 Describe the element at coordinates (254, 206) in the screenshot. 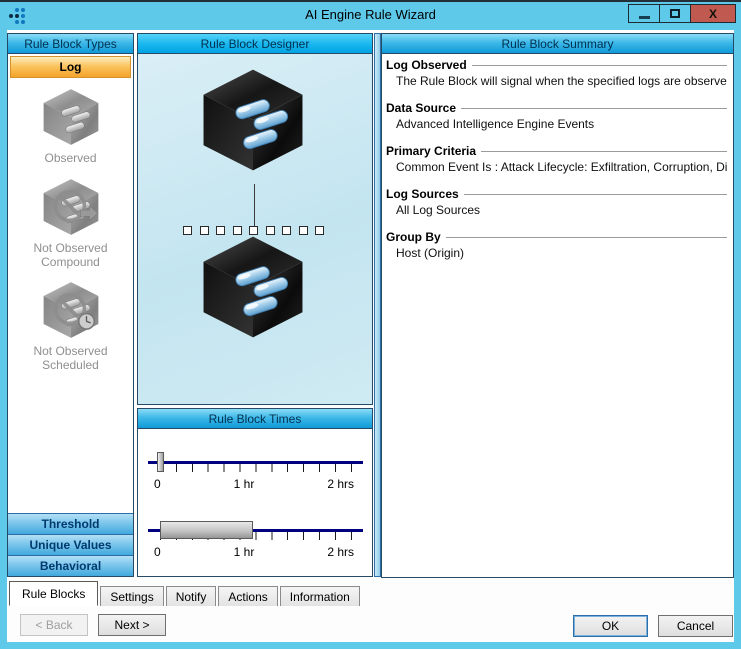

I see `block-connector-line` at that location.